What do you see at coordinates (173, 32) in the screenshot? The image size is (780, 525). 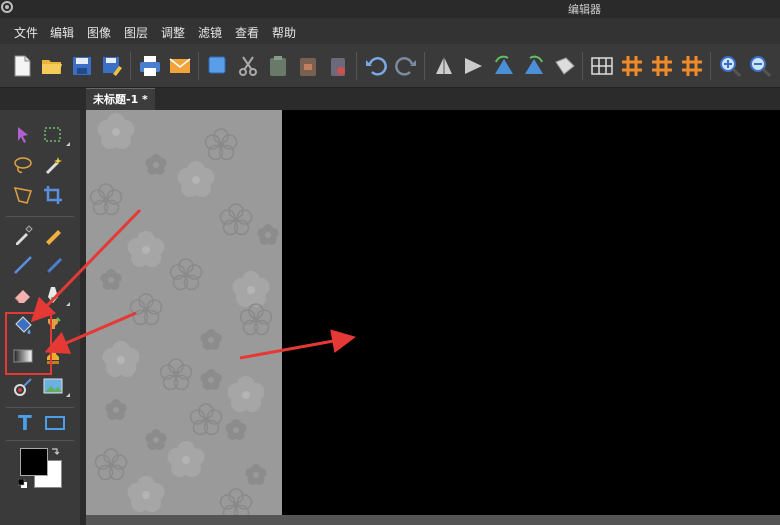 I see `menu-adjust: 调整` at bounding box center [173, 32].